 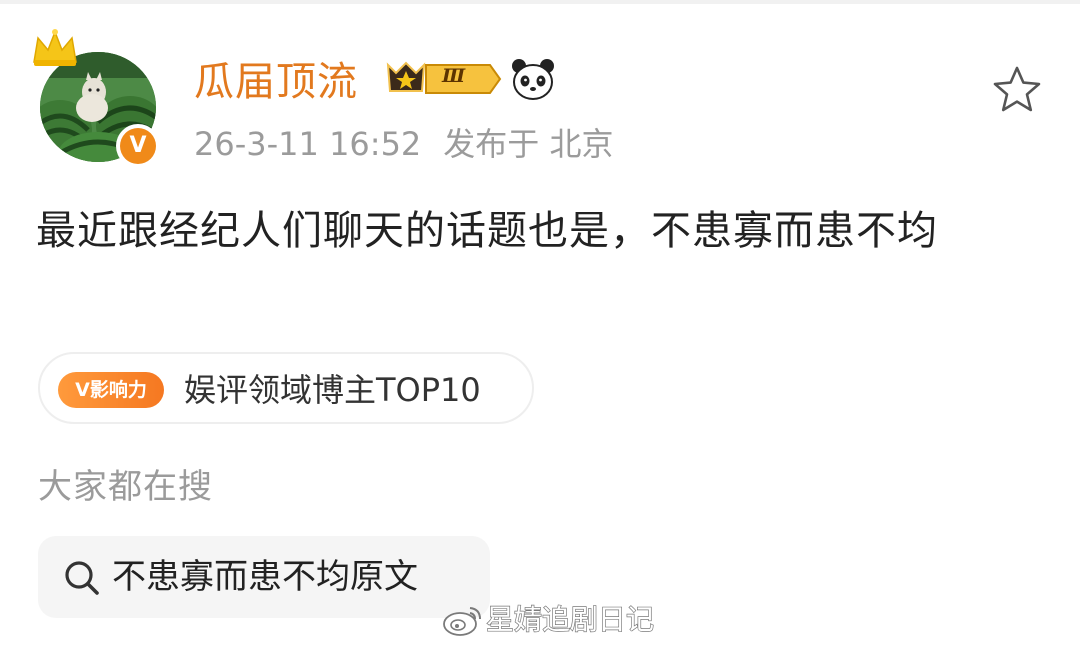 I want to click on panda-icon, so click(x=533, y=79).